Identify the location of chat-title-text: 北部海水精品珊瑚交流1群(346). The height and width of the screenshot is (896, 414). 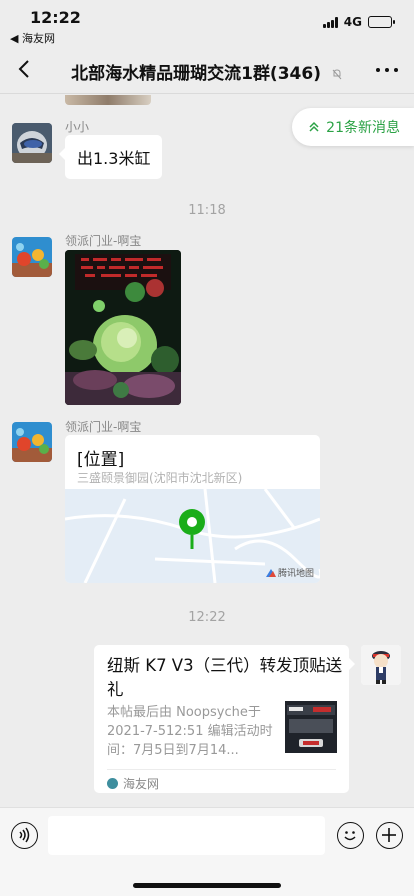
(196, 74).